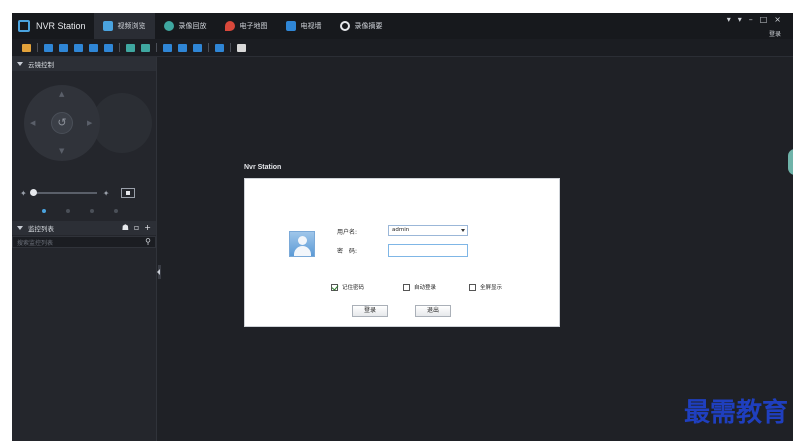  I want to click on add-icon: +, so click(147, 227).